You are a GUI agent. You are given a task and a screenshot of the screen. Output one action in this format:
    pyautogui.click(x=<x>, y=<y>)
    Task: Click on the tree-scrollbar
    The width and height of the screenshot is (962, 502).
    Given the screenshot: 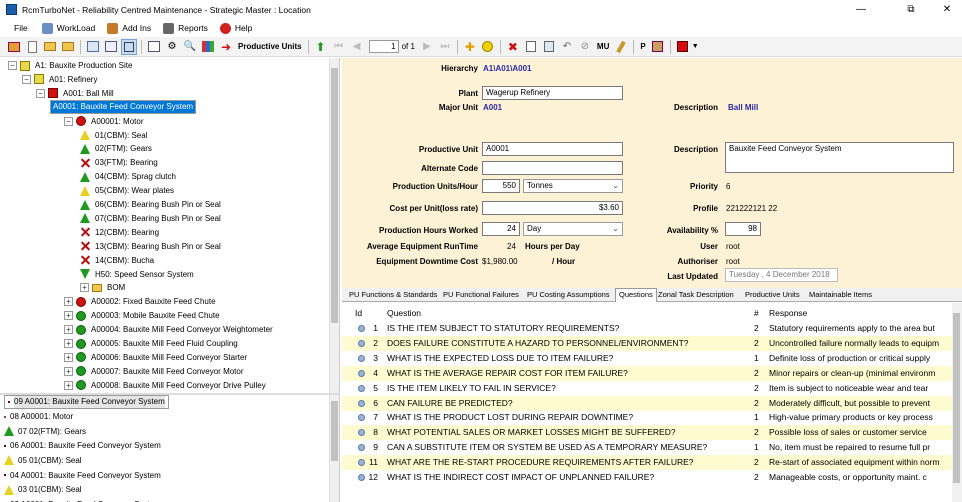 What is the action you would take?
    pyautogui.click(x=334, y=225)
    